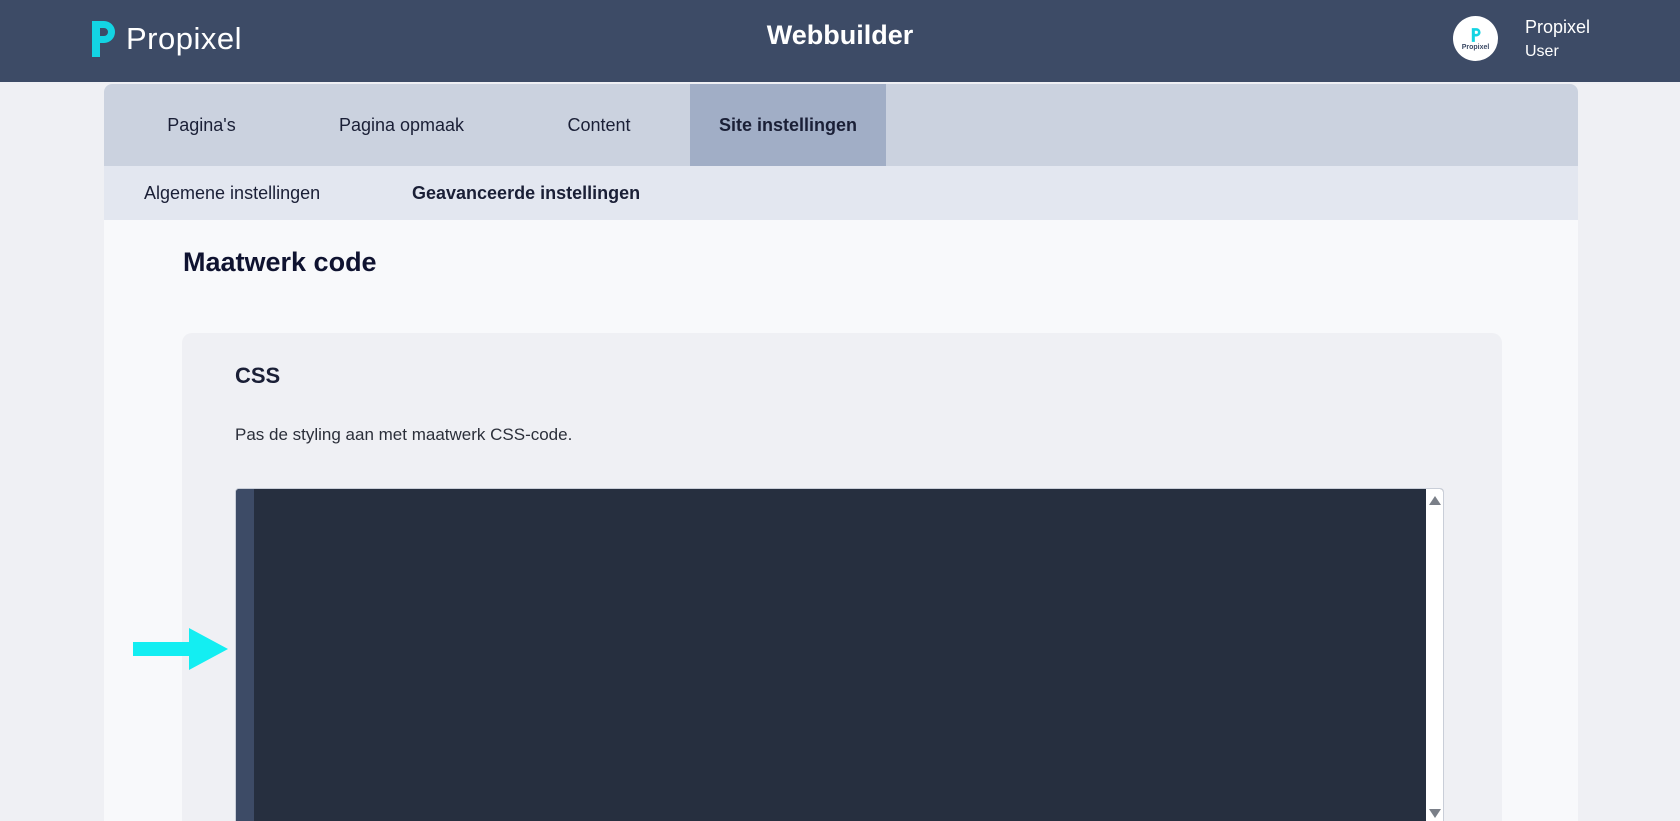 The width and height of the screenshot is (1680, 821). Describe the element at coordinates (232, 193) in the screenshot. I see `subtab-algemene-instellingen: Algemene instellingen` at that location.